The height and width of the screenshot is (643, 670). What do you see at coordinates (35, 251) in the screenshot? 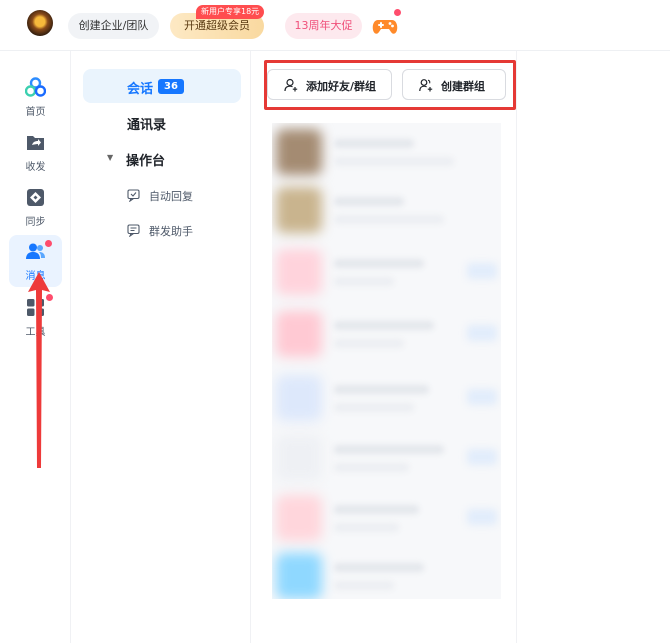
I see `users-icon` at bounding box center [35, 251].